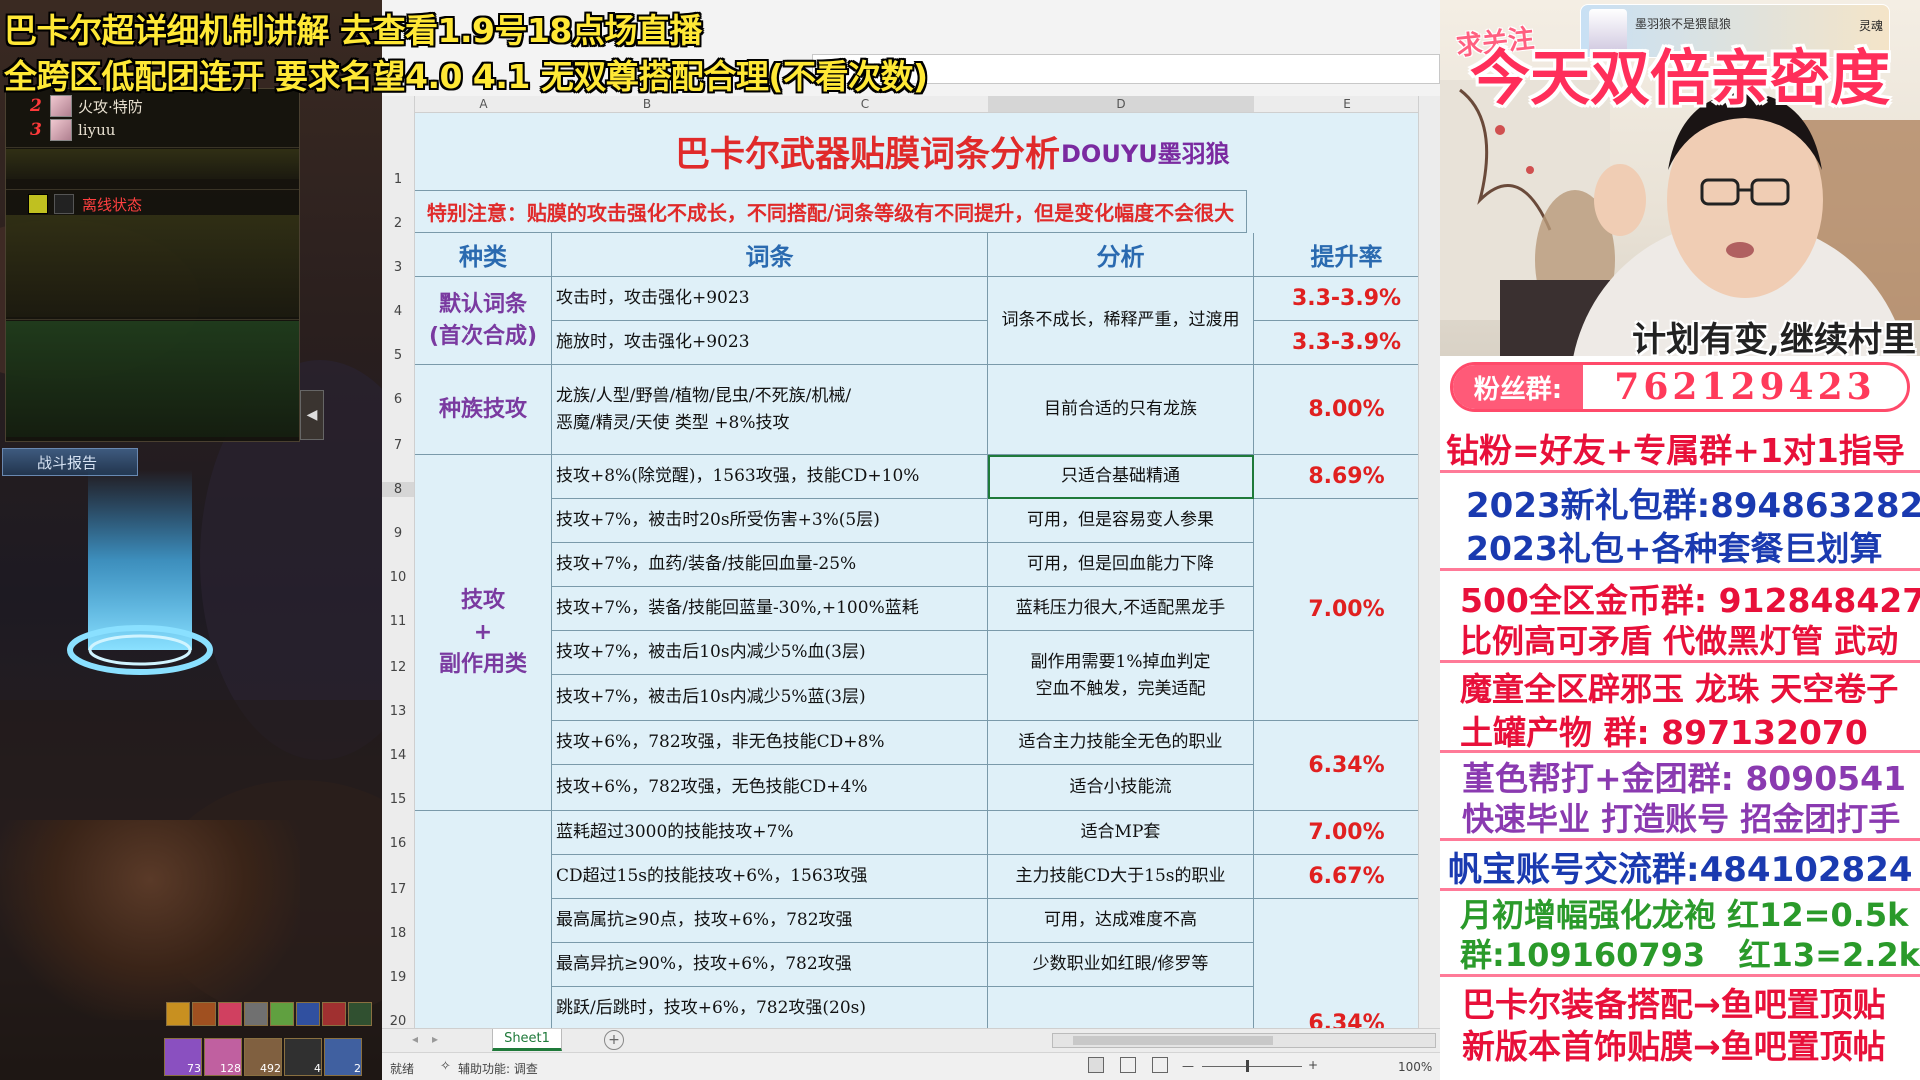 The width and height of the screenshot is (1920, 1080). Describe the element at coordinates (72, 130) in the screenshot. I see `party-member-3: 3 liyuu` at that location.